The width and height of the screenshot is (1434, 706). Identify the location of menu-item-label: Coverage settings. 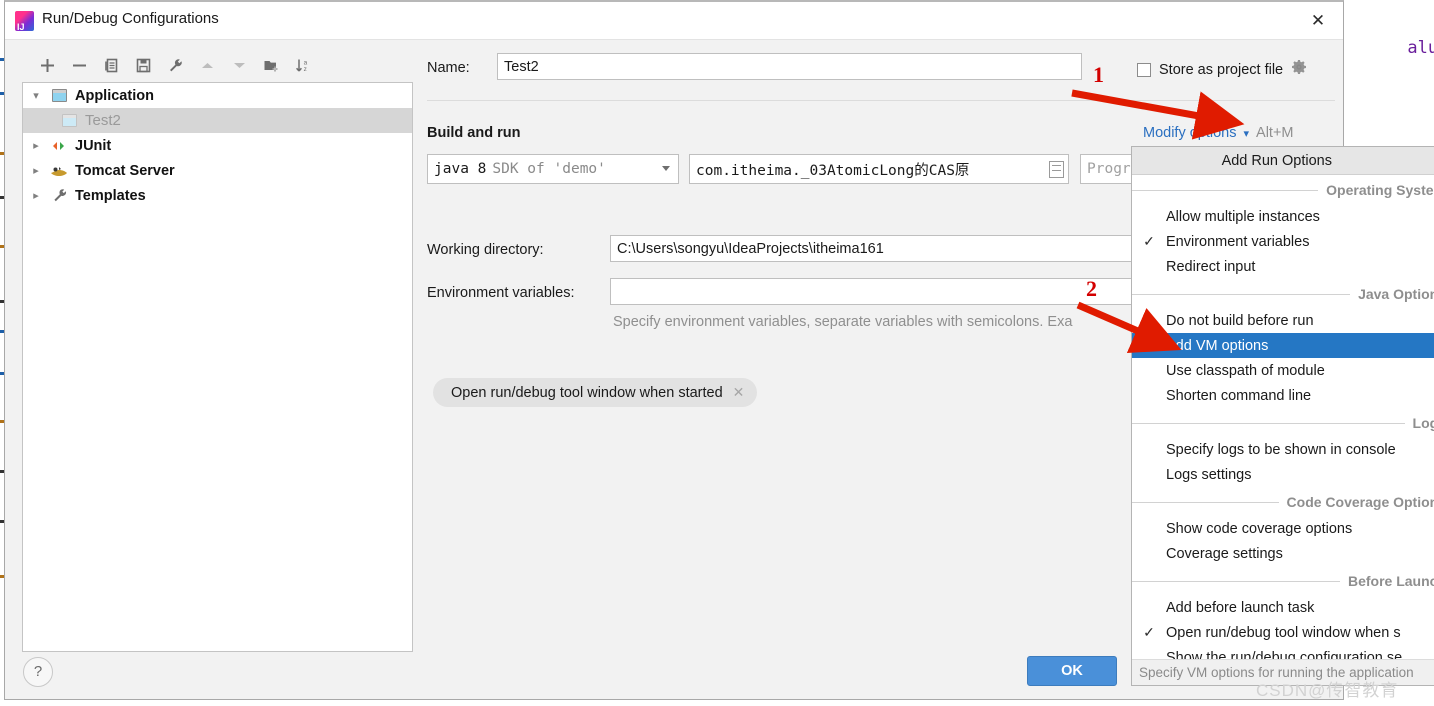
(1224, 553).